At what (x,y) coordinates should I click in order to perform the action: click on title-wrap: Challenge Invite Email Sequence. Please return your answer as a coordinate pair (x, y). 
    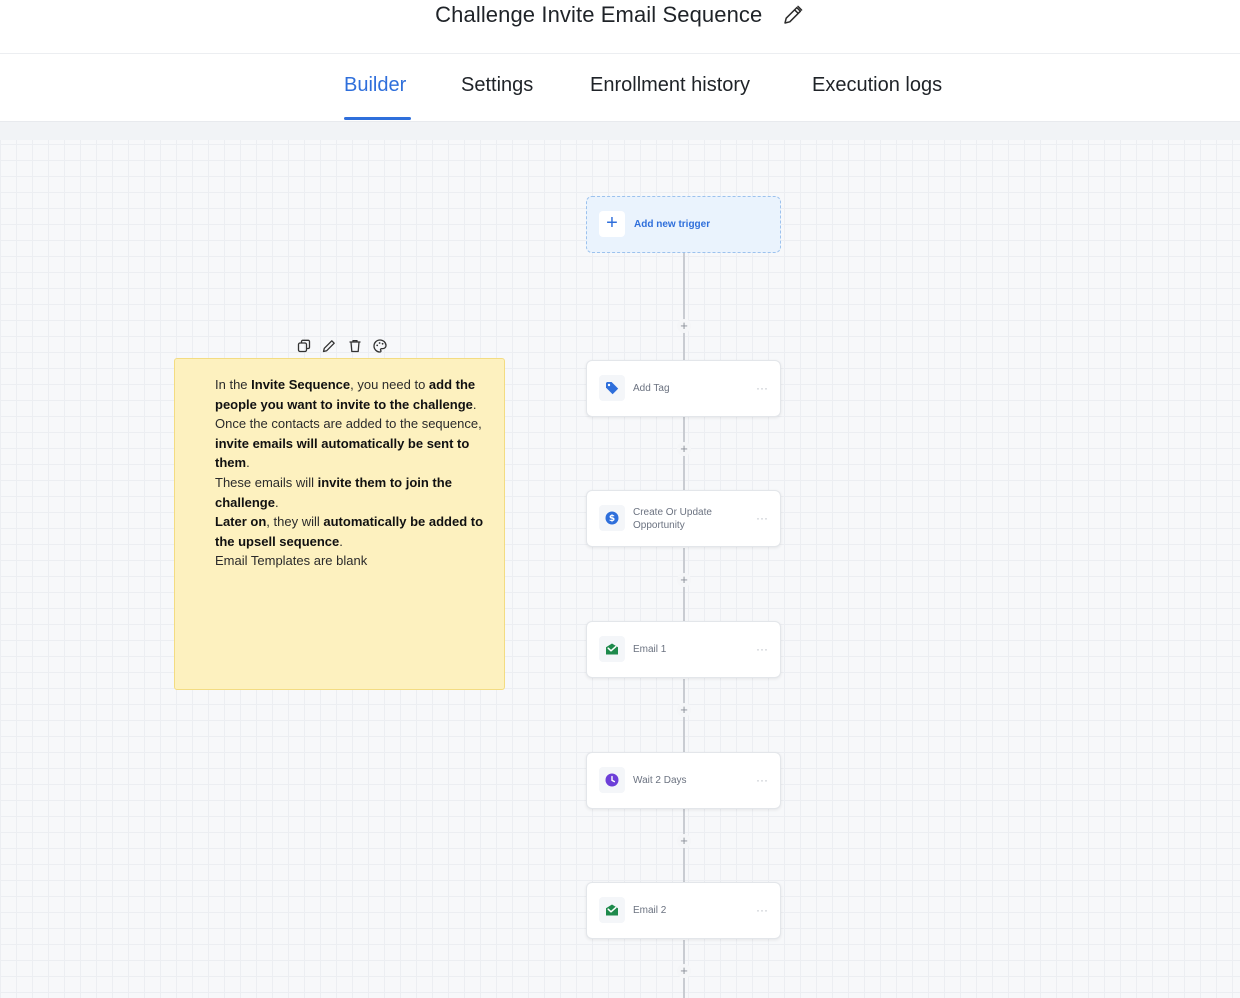
    Looking at the image, I should click on (620, 17).